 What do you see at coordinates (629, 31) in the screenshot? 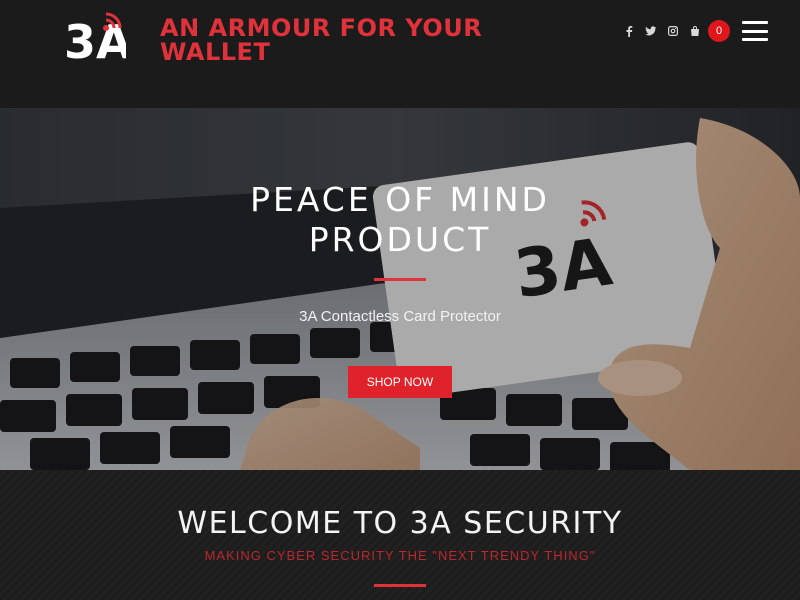
I see `facebook-icon` at bounding box center [629, 31].